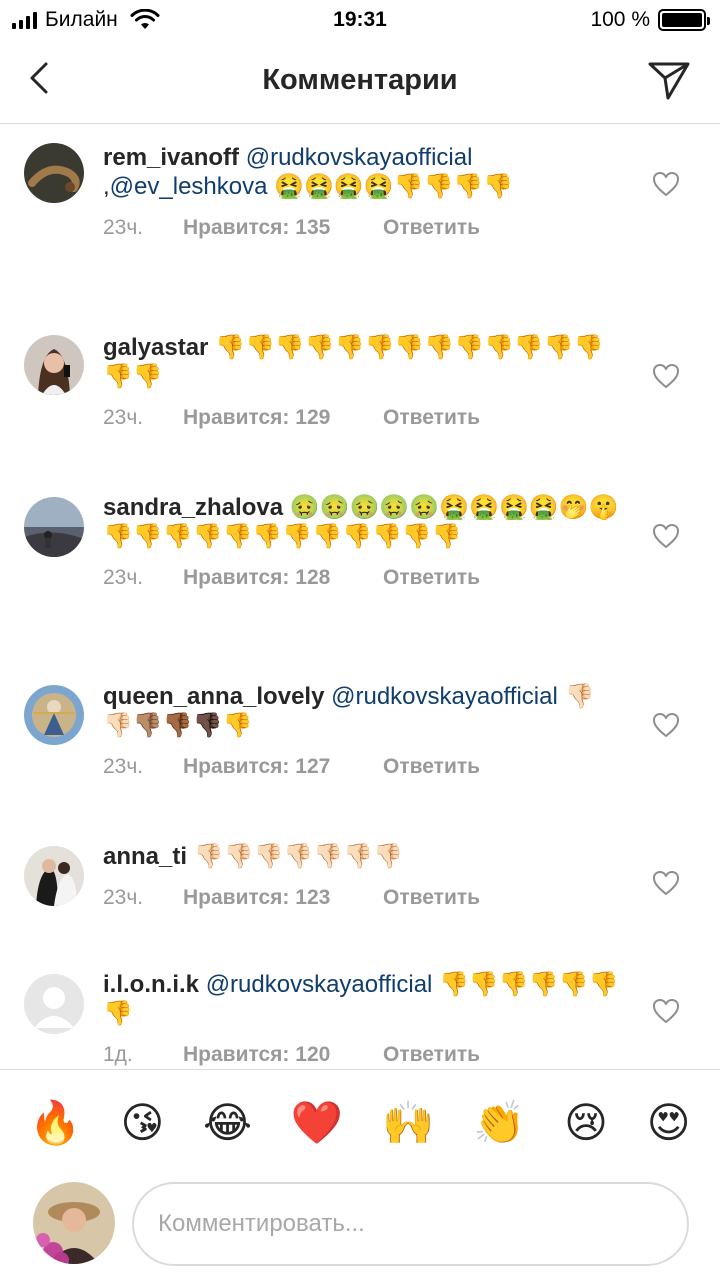  Describe the element at coordinates (669, 79) in the screenshot. I see `paper-plane-icon` at that location.